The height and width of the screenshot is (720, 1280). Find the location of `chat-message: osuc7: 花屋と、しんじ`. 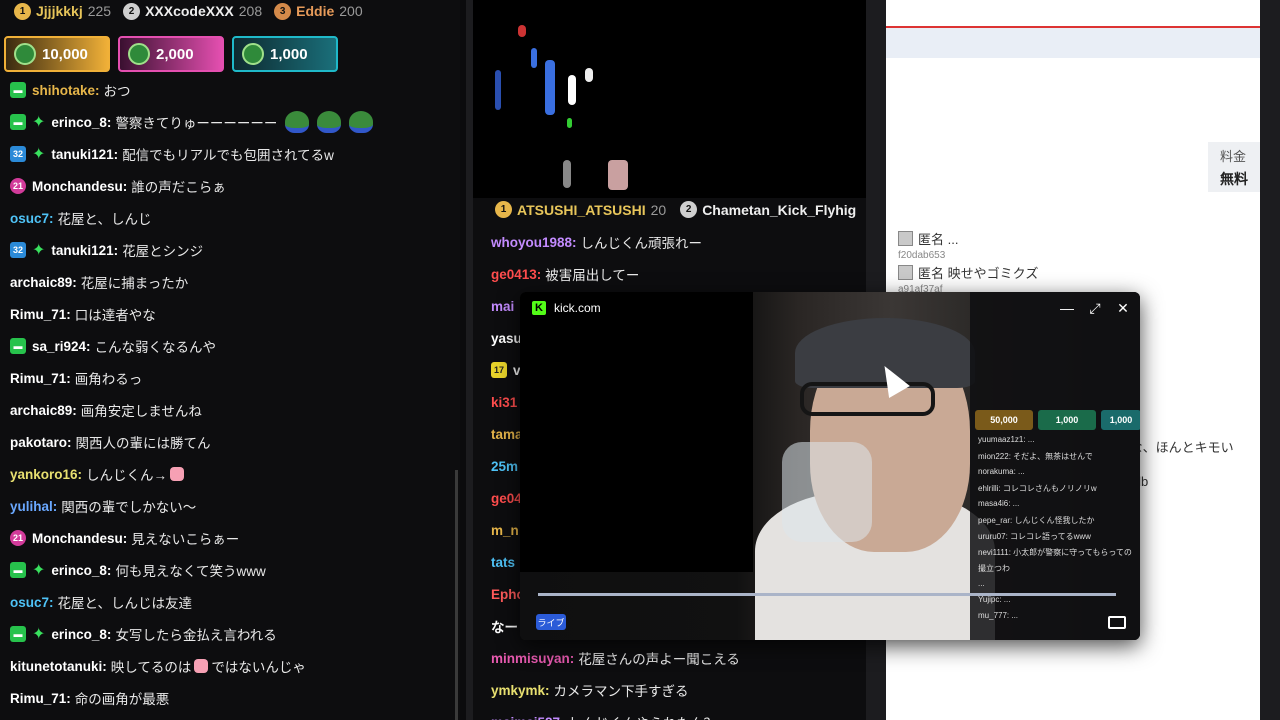

chat-message: osuc7: 花屋と、しんじ is located at coordinates (235, 218).